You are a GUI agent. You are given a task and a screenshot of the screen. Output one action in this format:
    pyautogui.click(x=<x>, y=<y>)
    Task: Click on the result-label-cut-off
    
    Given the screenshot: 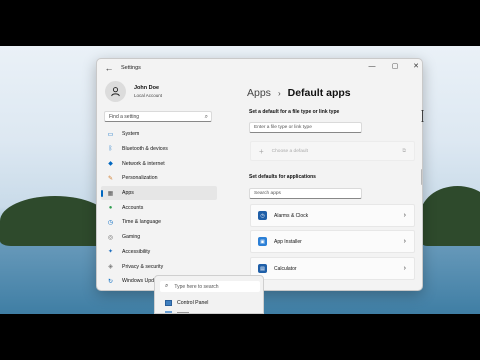 What is the action you would take?
    pyautogui.click(x=183, y=312)
    